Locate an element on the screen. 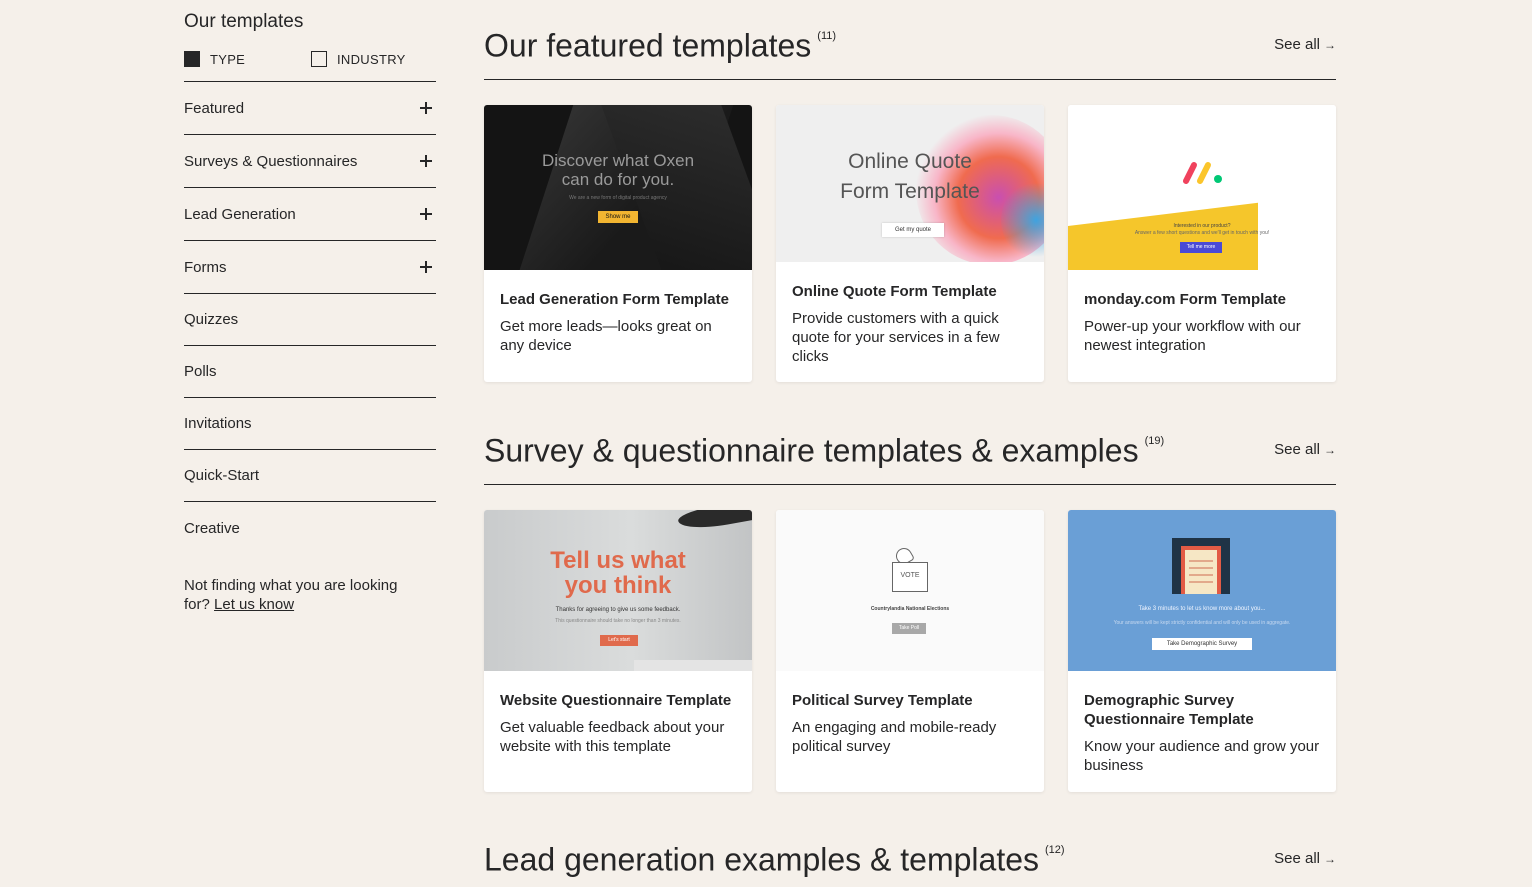 The height and width of the screenshot is (887, 1532). thumb-button: Get my quote is located at coordinates (913, 230).